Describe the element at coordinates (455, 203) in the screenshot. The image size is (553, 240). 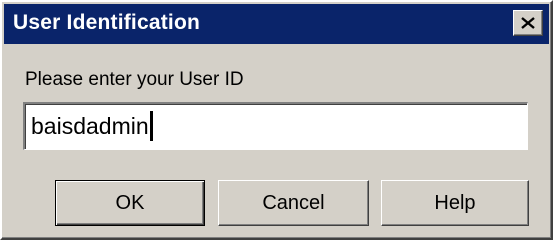
I see `help-button: Help` at that location.